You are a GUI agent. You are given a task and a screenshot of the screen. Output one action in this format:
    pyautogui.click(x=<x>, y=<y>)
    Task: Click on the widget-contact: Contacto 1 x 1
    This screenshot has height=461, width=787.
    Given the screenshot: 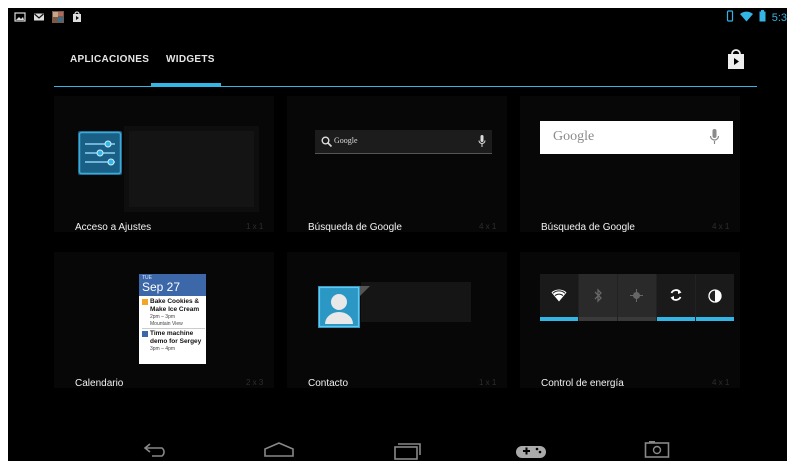 What is the action you would take?
    pyautogui.click(x=402, y=327)
    